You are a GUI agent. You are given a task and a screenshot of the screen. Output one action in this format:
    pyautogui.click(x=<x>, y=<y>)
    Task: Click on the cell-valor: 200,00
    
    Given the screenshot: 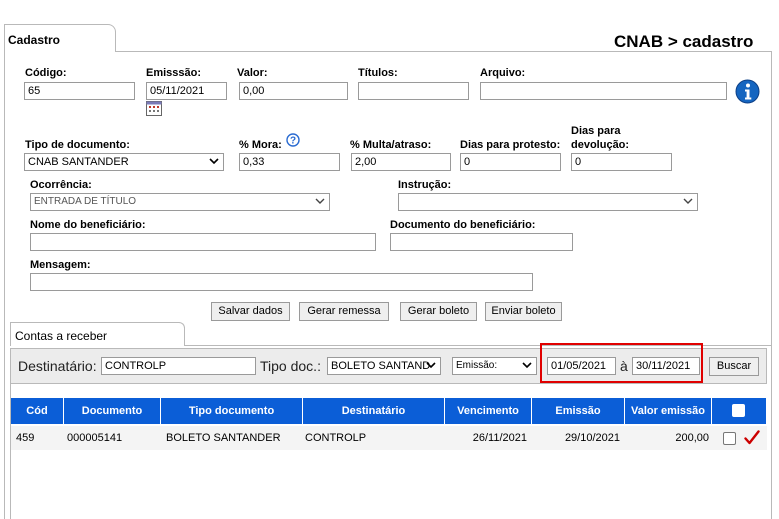 What is the action you would take?
    pyautogui.click(x=692, y=438)
    